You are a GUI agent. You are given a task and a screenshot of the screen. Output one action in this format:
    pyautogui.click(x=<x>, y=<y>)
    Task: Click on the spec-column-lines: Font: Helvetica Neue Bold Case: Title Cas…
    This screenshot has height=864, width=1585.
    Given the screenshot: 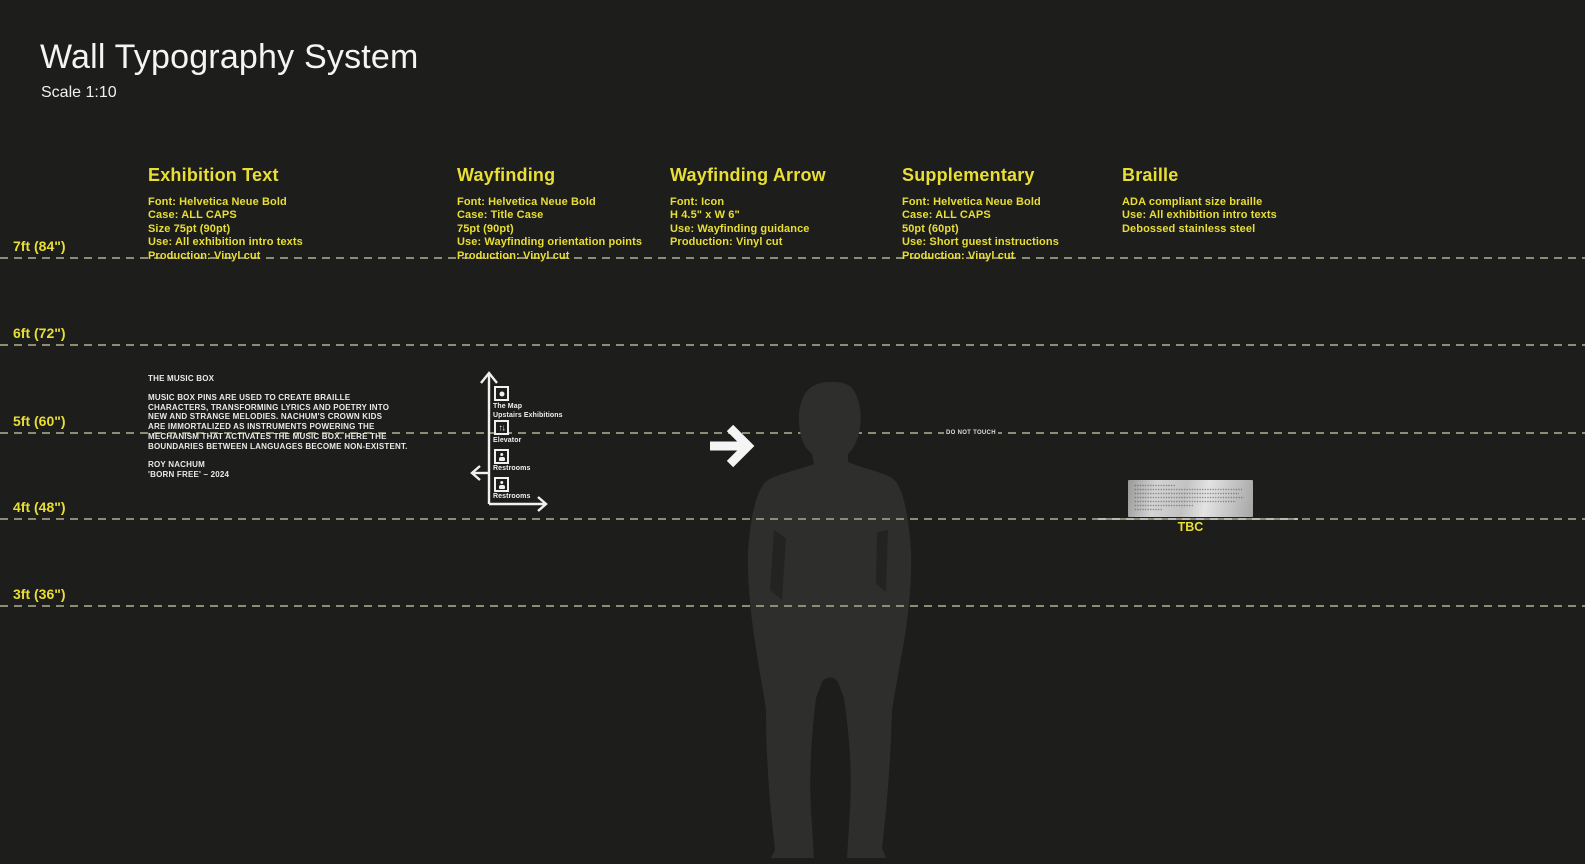 What is the action you would take?
    pyautogui.click(x=549, y=229)
    